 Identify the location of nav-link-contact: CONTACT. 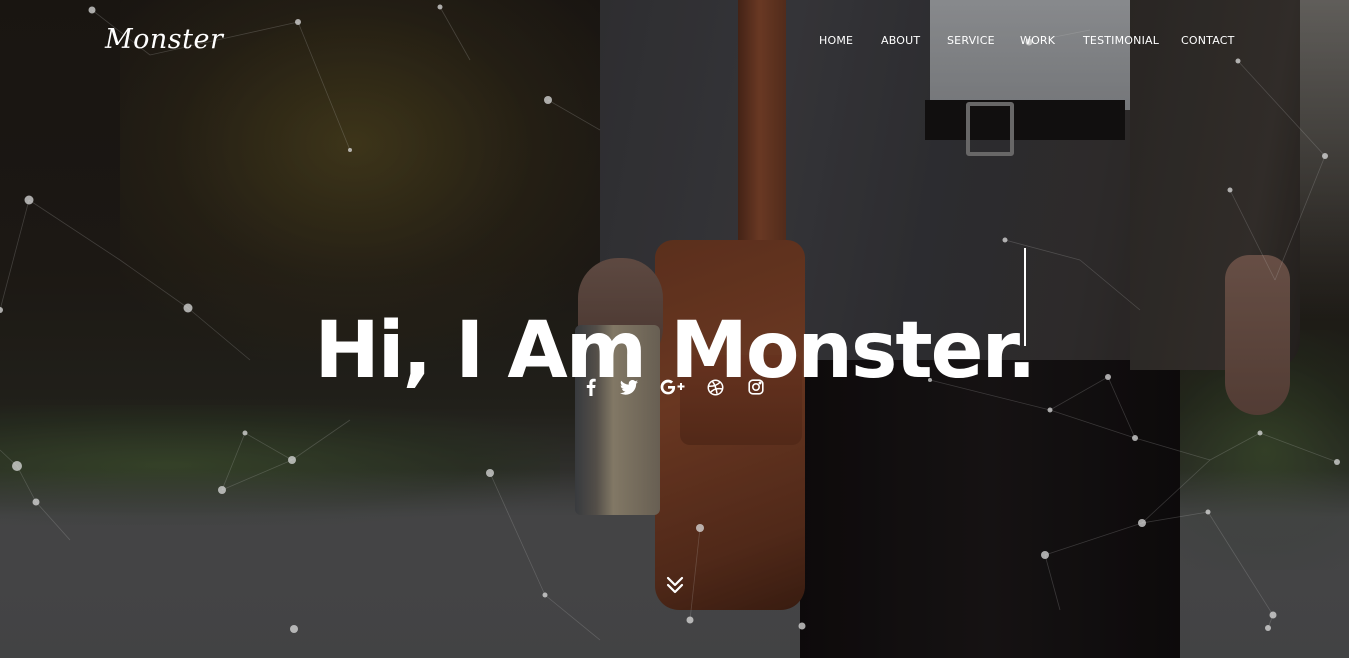
(1208, 40).